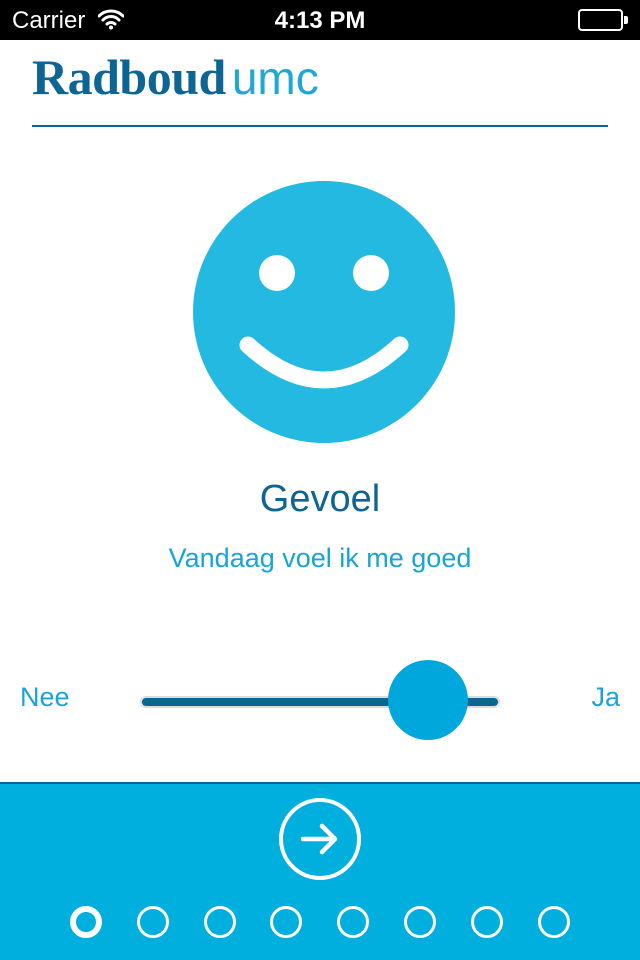  What do you see at coordinates (428, 700) in the screenshot?
I see `slider-thumb` at bounding box center [428, 700].